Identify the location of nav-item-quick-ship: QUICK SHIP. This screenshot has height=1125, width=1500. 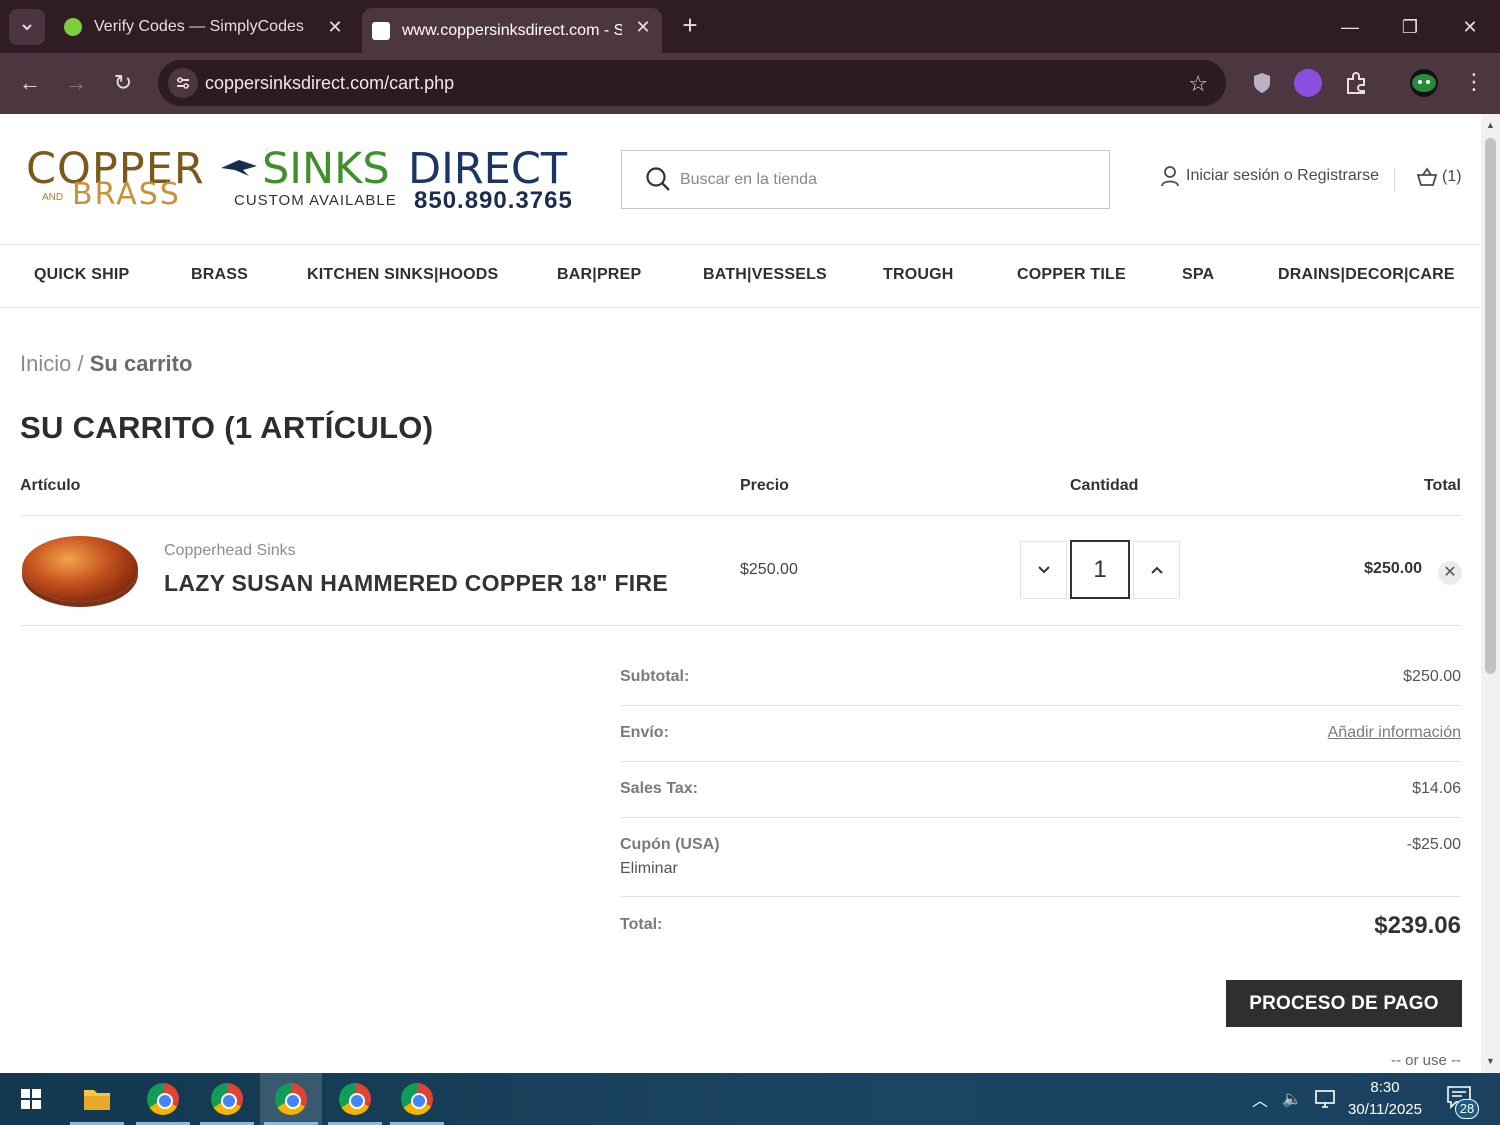
(81, 275).